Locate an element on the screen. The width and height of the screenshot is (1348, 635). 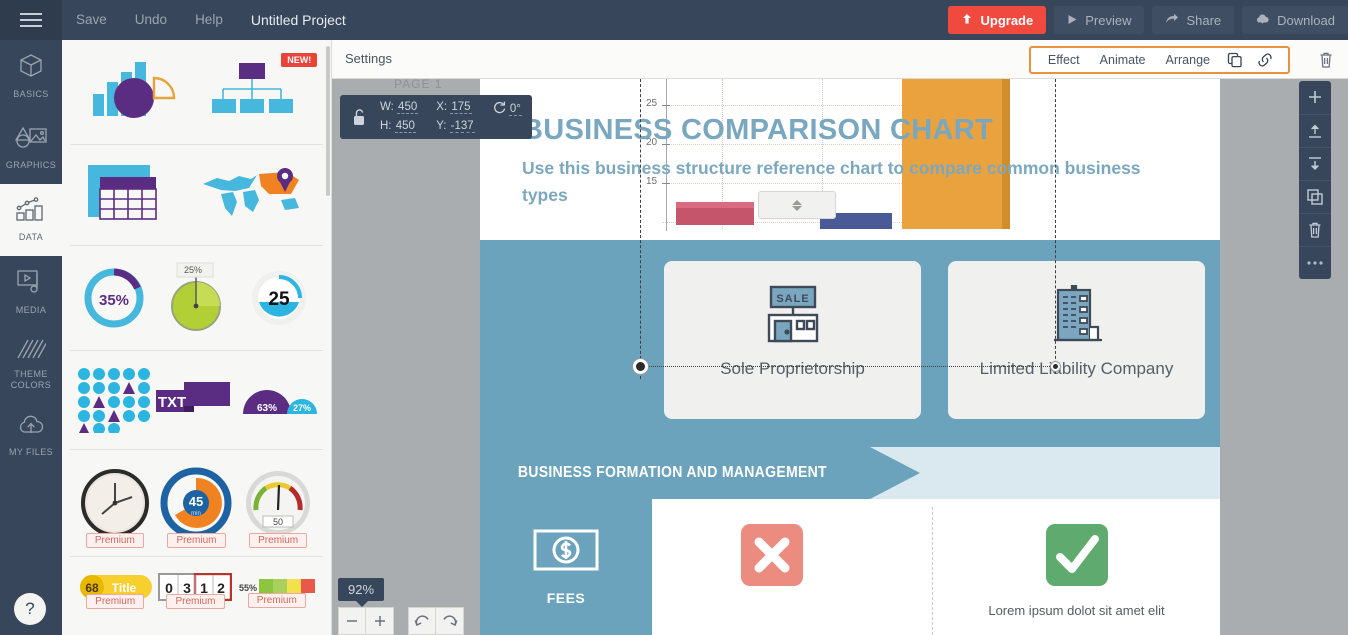
video-media-icon is located at coordinates (31, 284).